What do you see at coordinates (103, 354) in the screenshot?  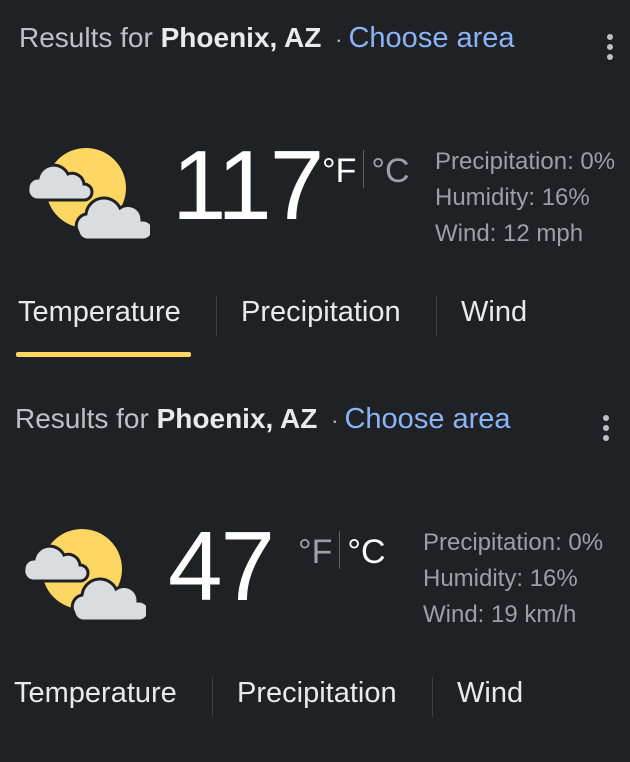 I see `selected-tab-indicator` at bounding box center [103, 354].